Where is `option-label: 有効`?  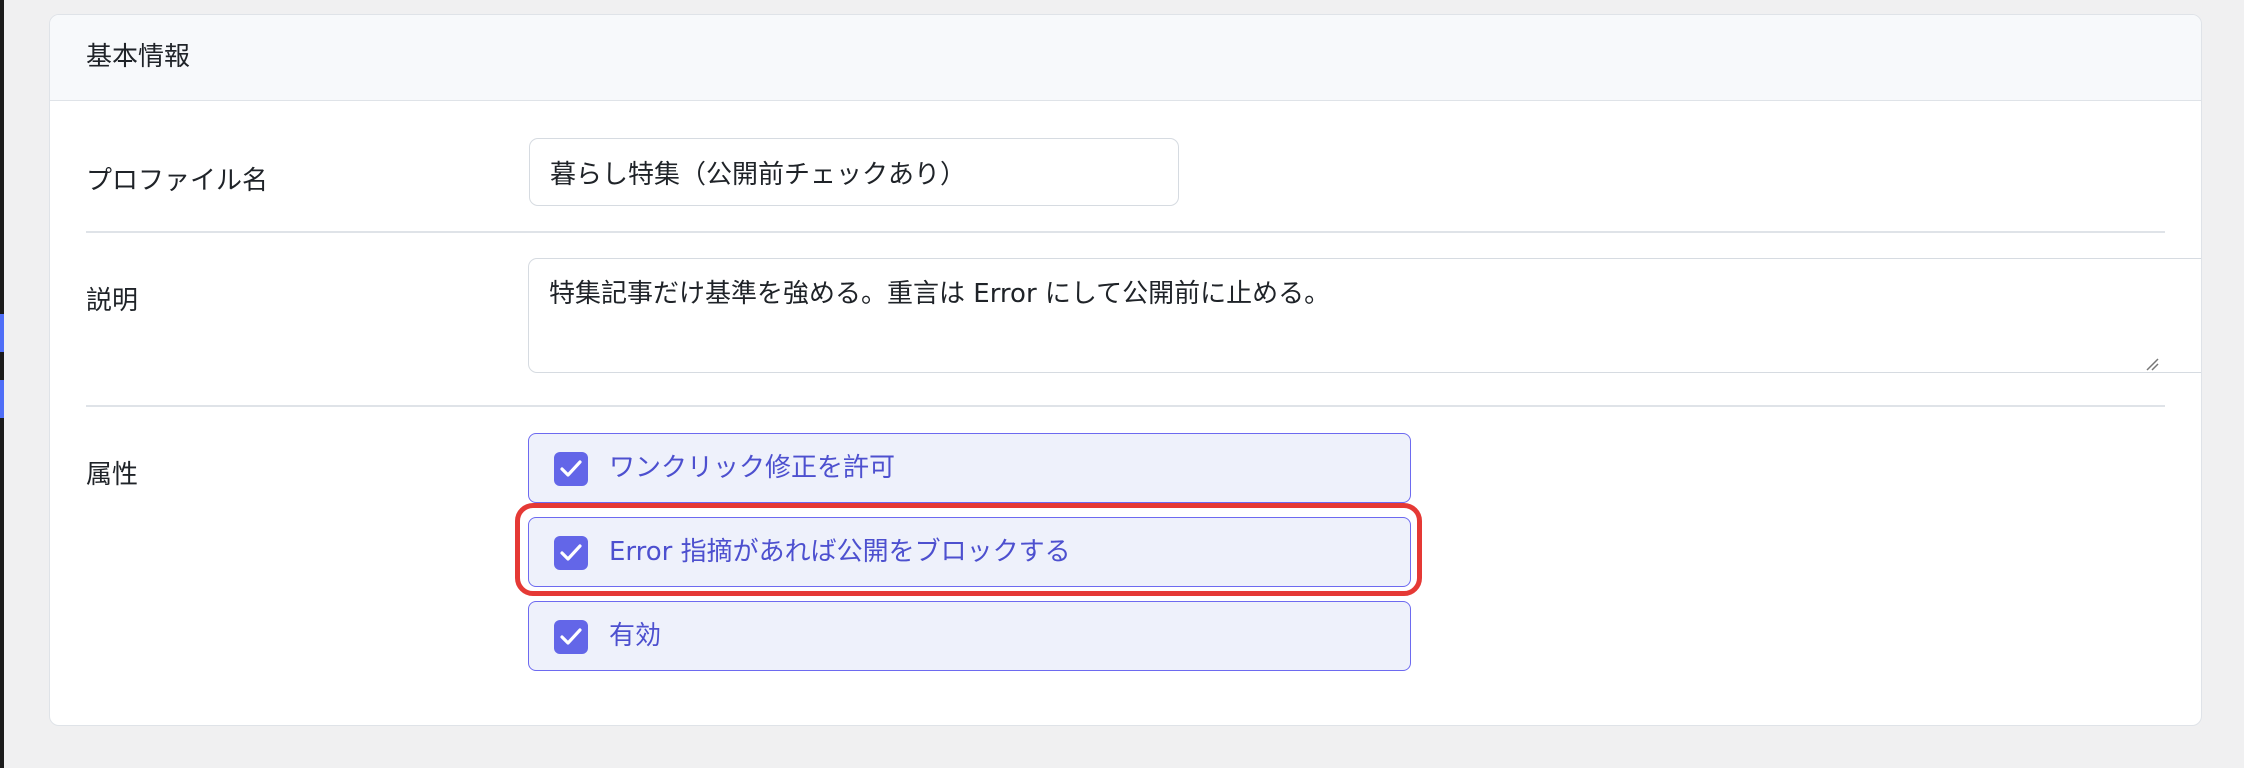
option-label: 有効 is located at coordinates (635, 636).